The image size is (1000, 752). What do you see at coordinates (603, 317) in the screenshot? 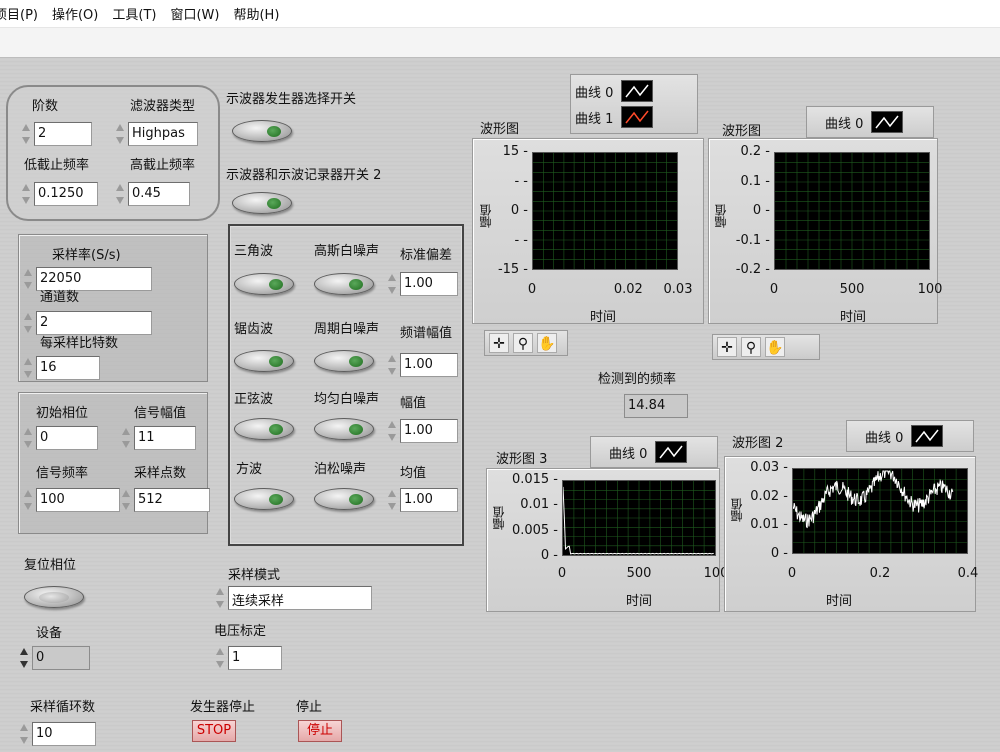
I see `g1-xlabel: 时间` at bounding box center [603, 317].